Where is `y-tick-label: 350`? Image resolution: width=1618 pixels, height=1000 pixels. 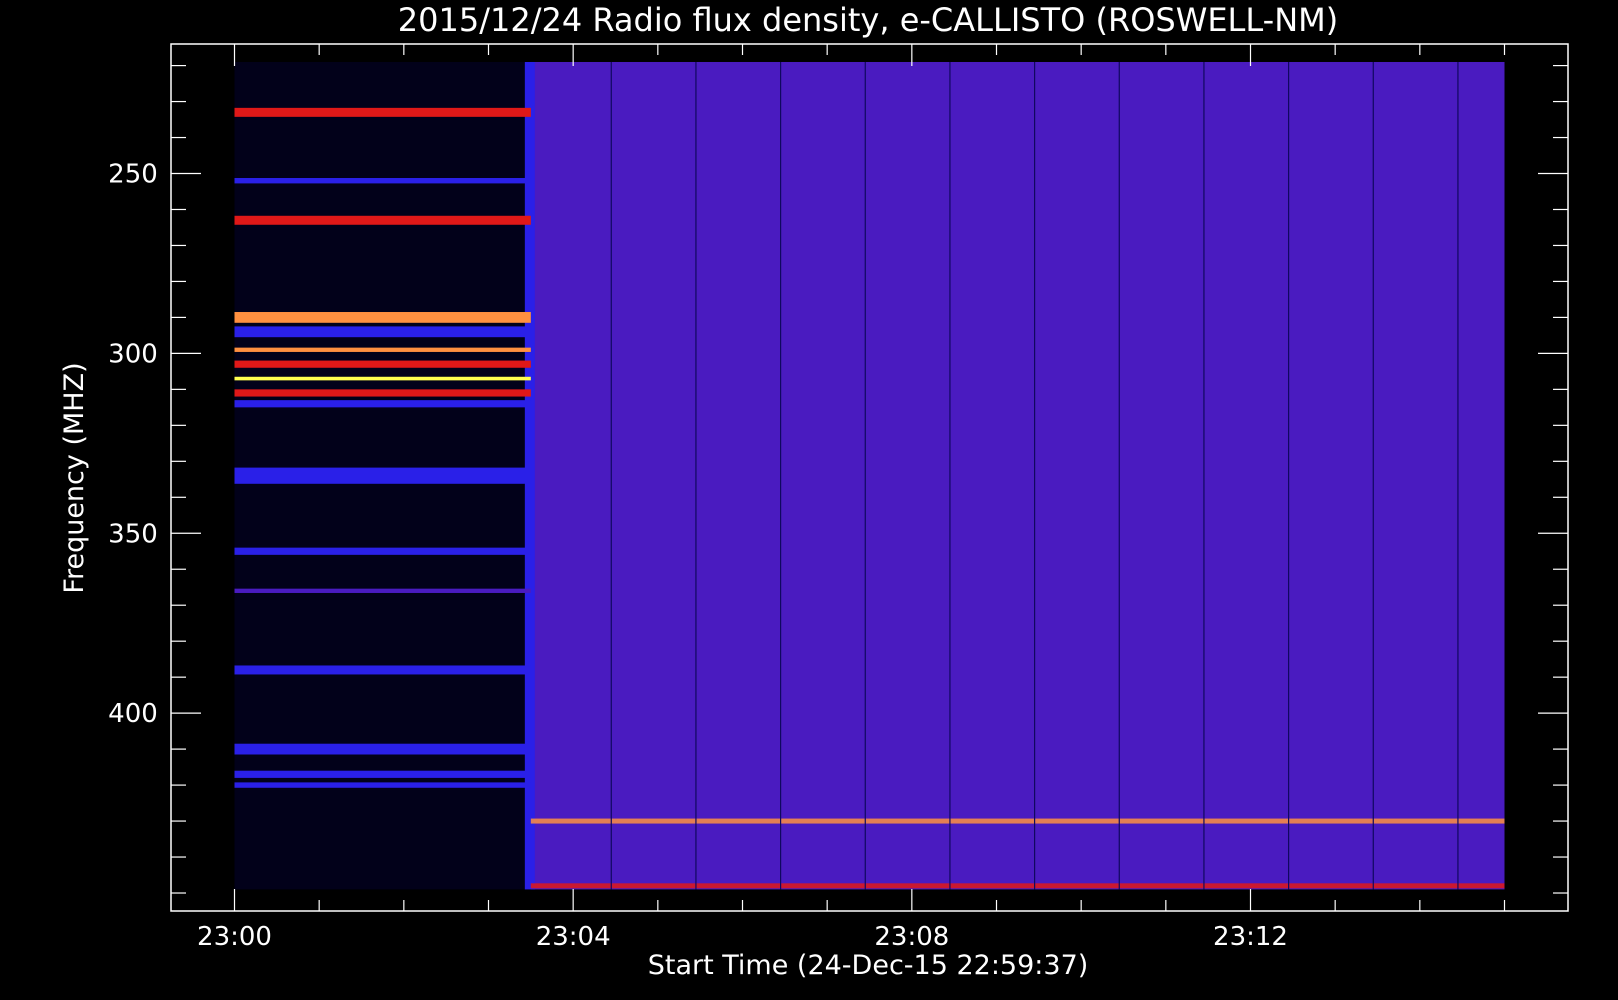
y-tick-label: 350 is located at coordinates (133, 534).